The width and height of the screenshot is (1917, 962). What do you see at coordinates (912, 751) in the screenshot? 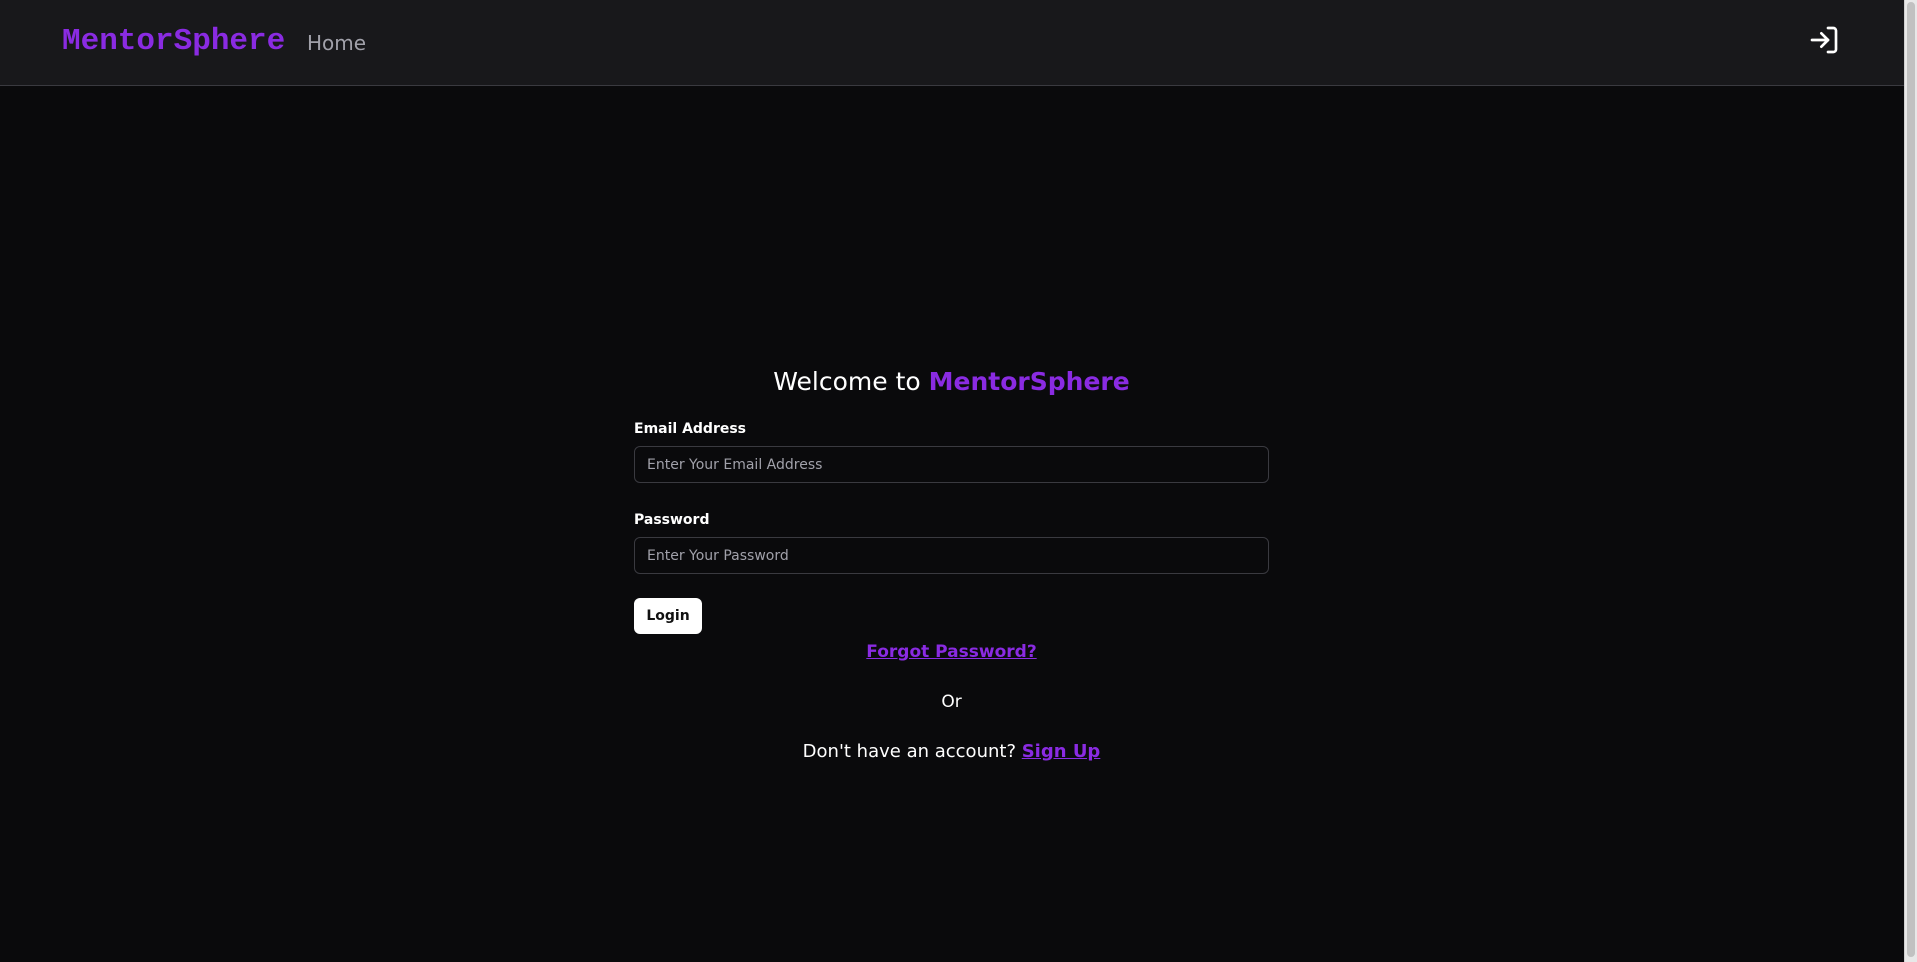
I see `no-account-text: Don't have an account?` at bounding box center [912, 751].